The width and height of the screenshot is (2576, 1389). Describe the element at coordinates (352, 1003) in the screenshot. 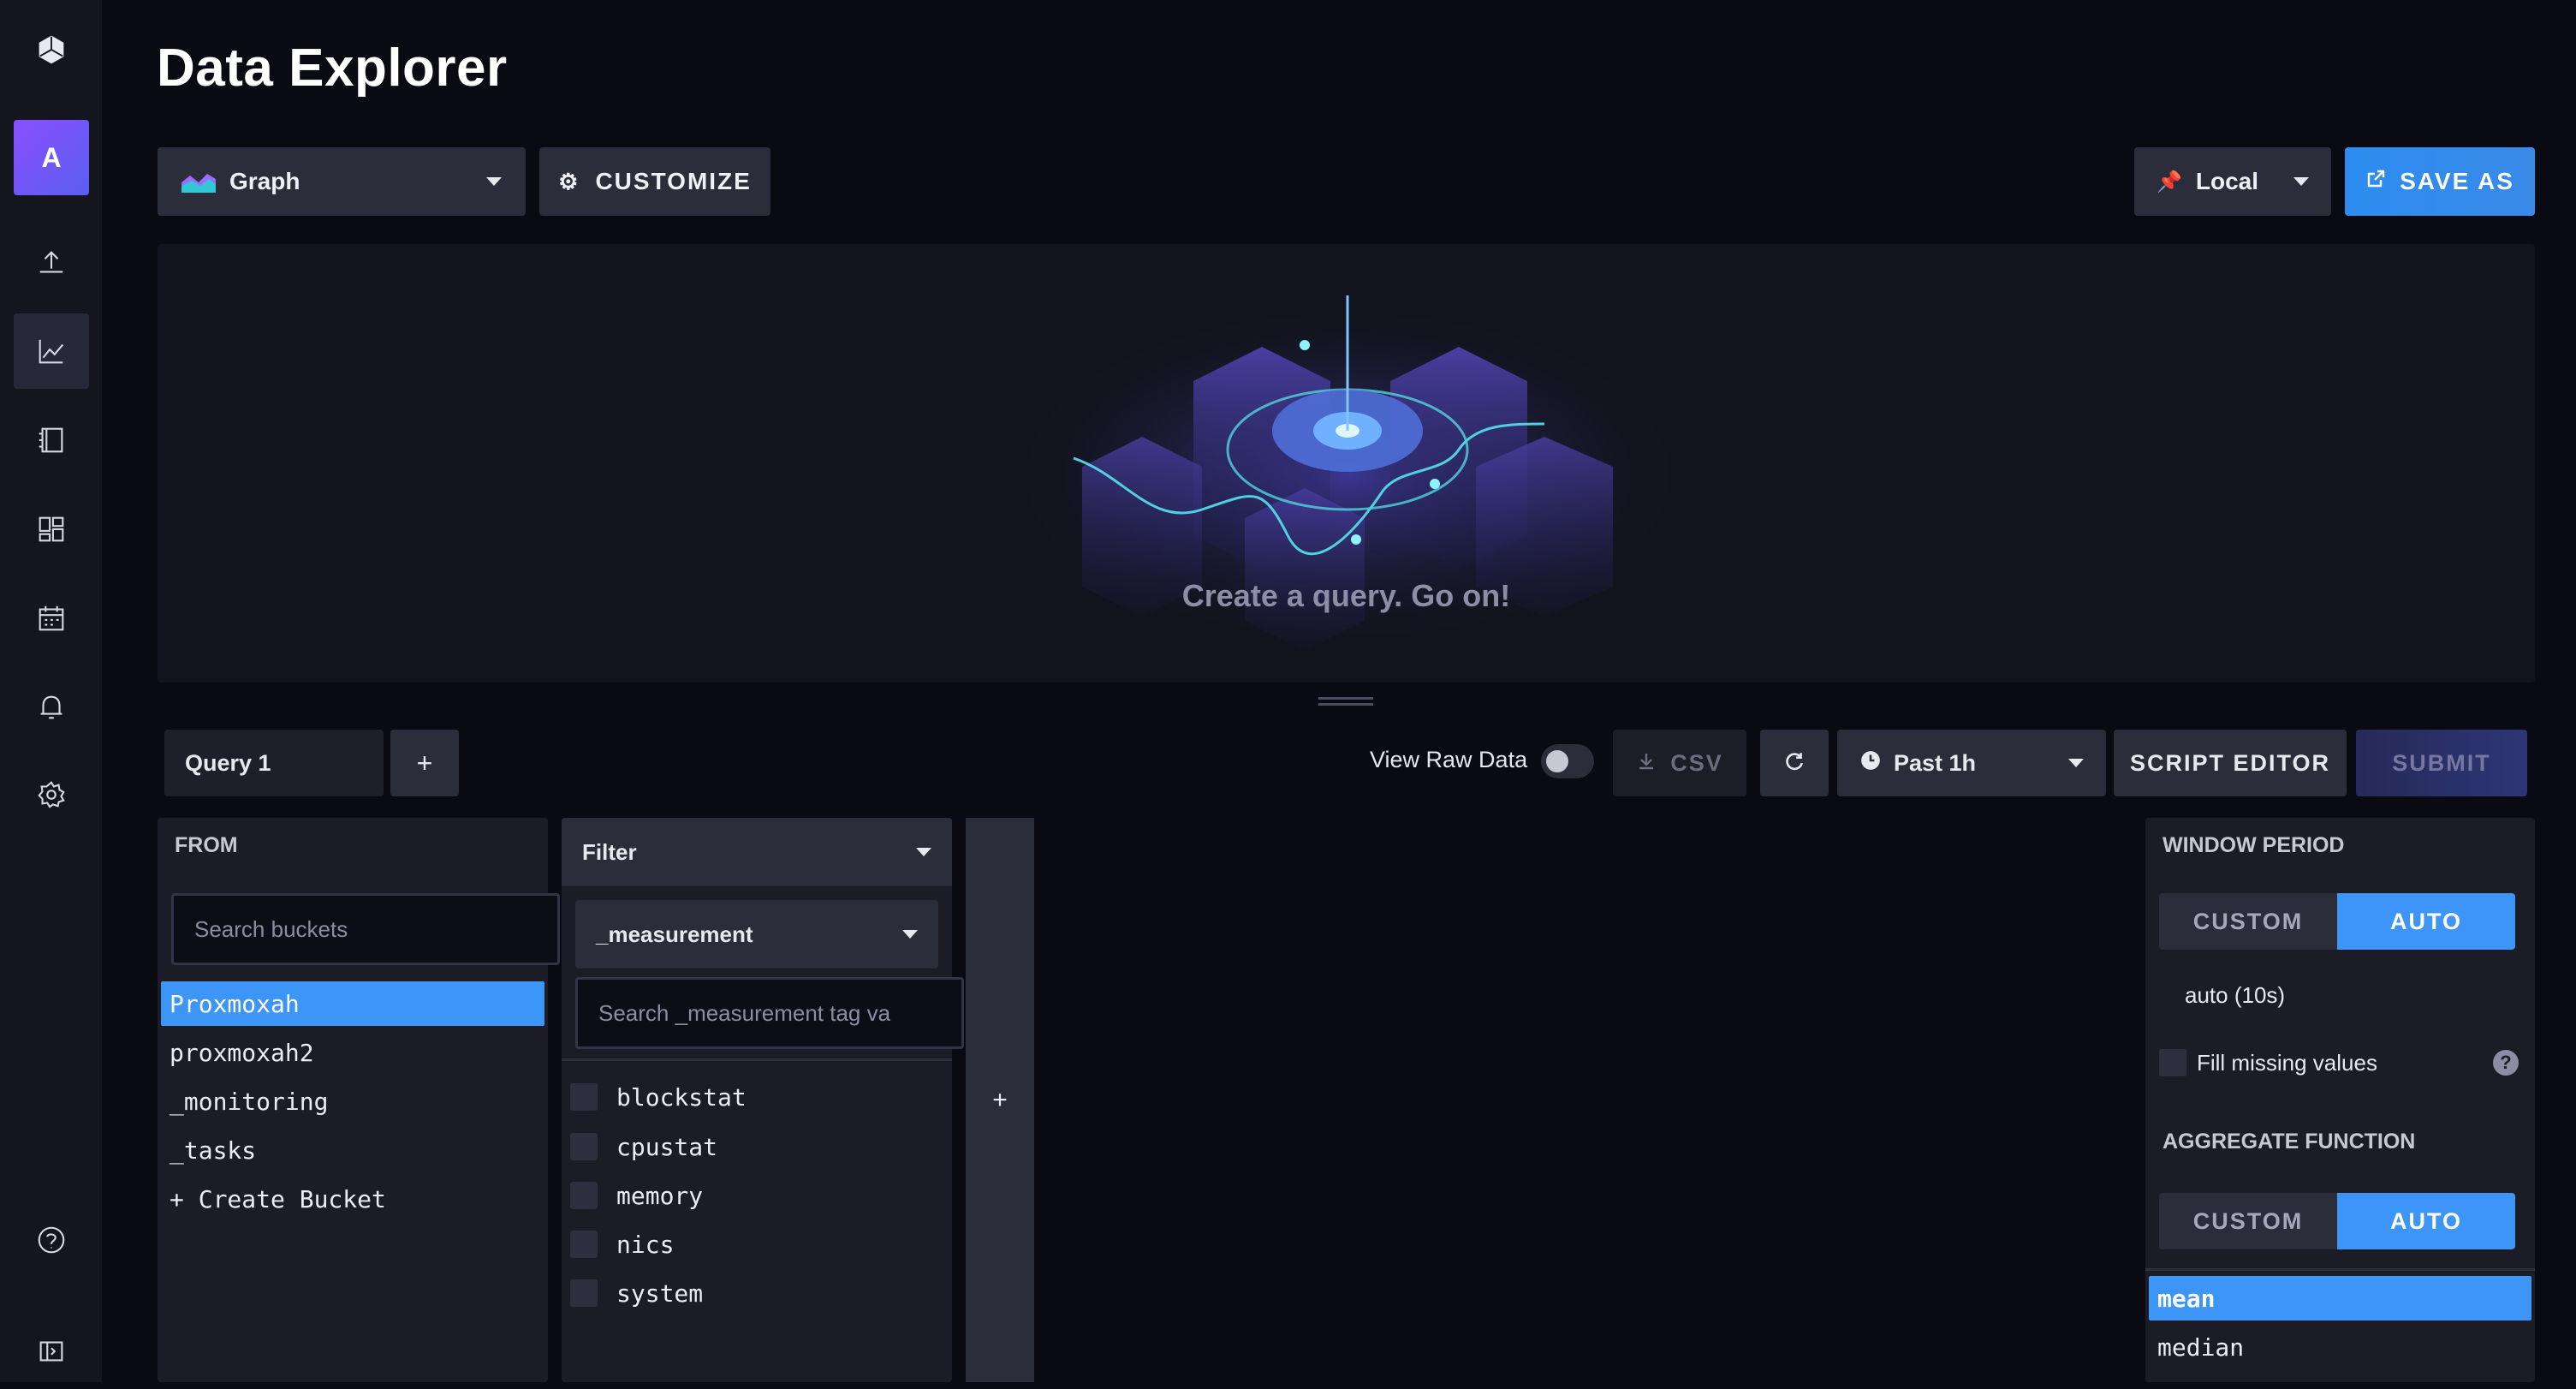

I see `bucket-item: Proxmoxah` at that location.